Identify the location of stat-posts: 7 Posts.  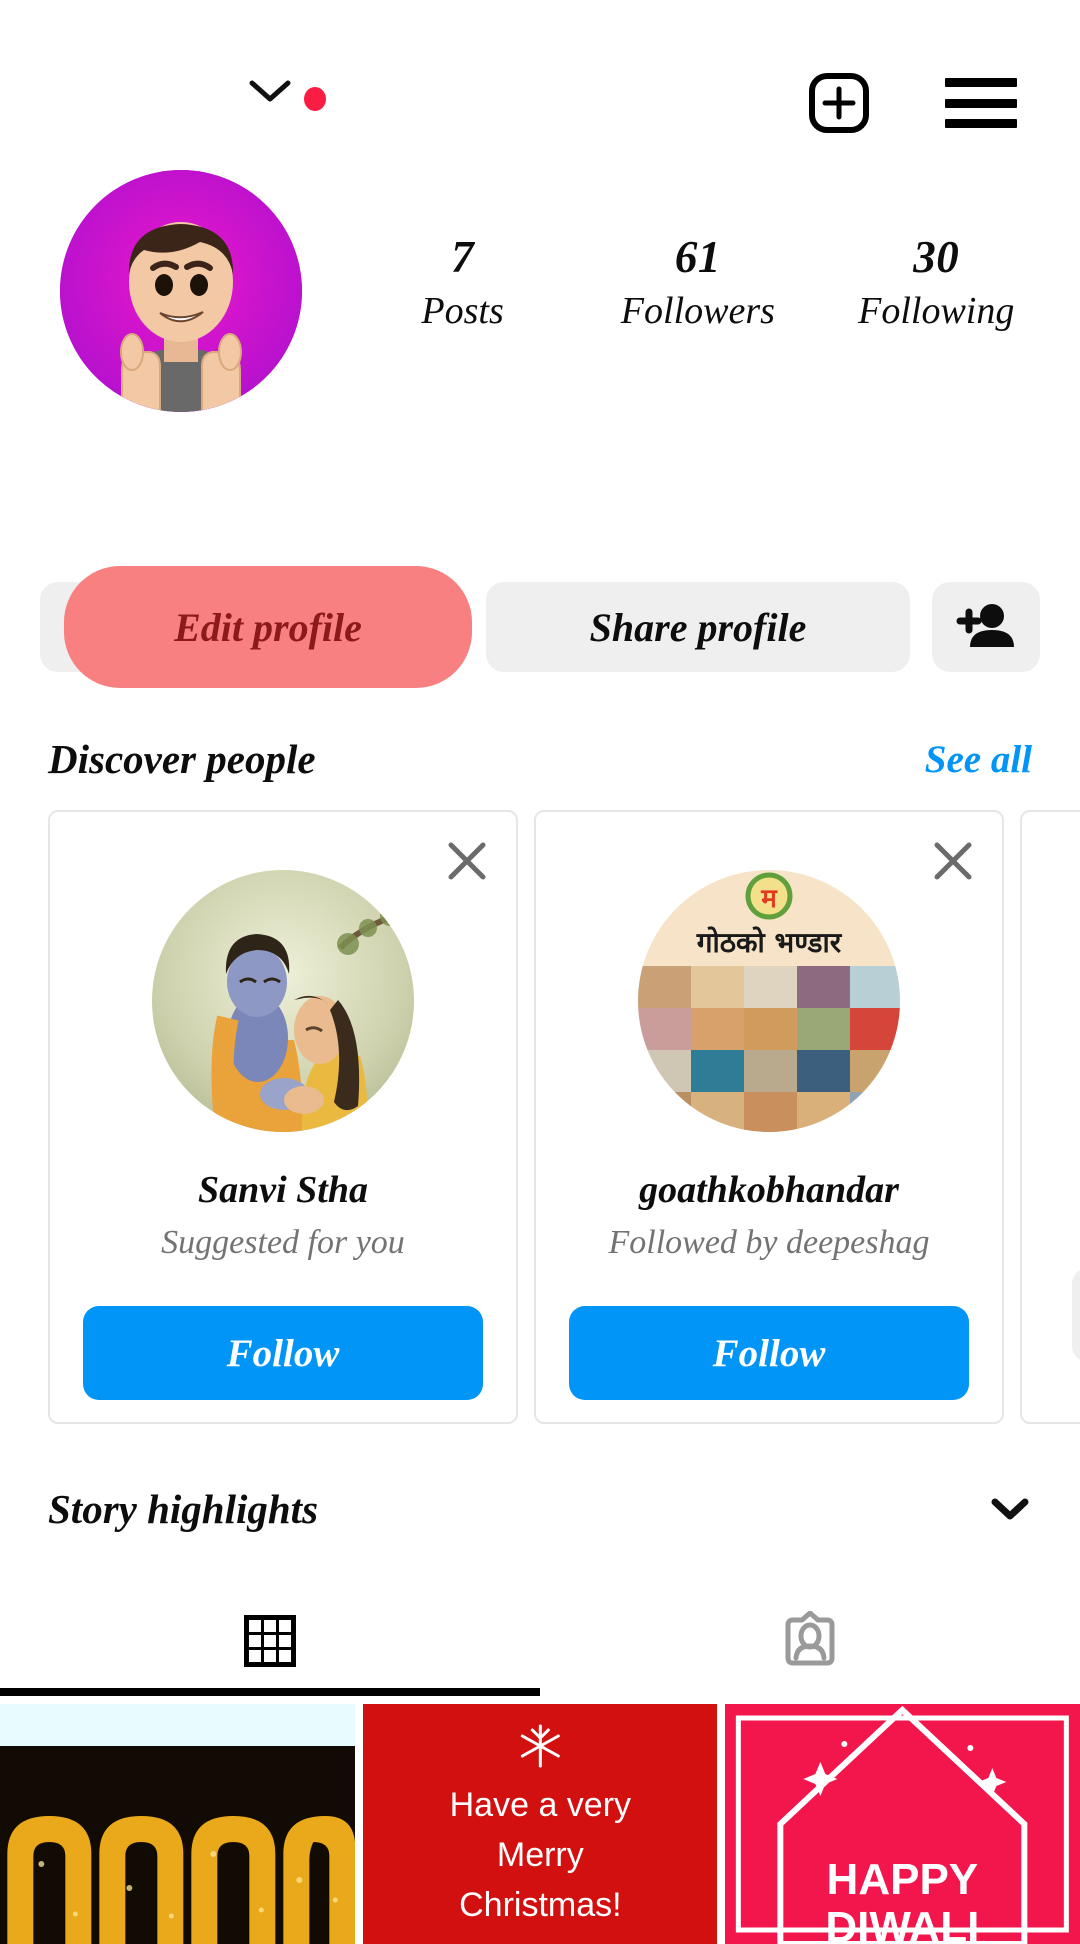
(463, 283).